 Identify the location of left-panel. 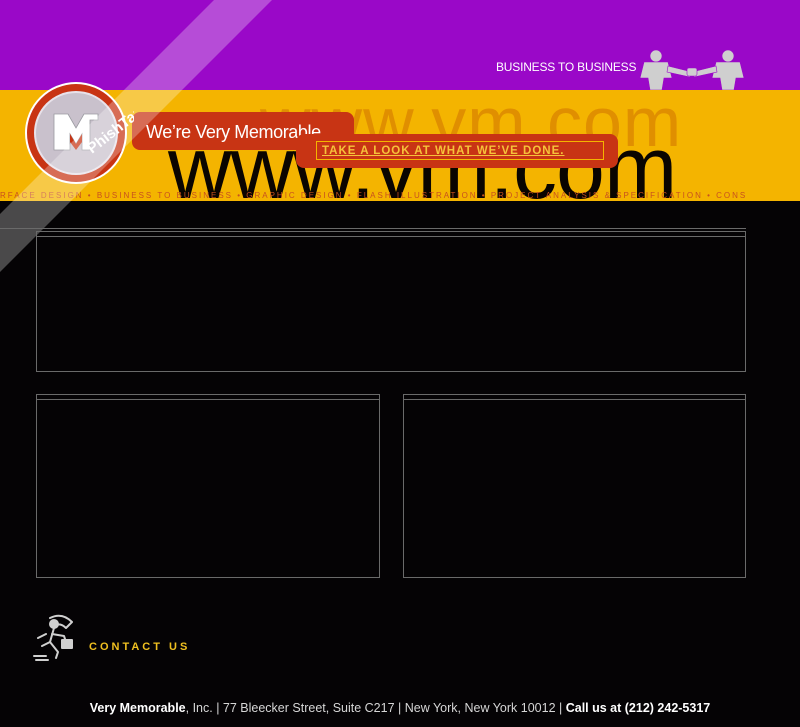
(208, 486).